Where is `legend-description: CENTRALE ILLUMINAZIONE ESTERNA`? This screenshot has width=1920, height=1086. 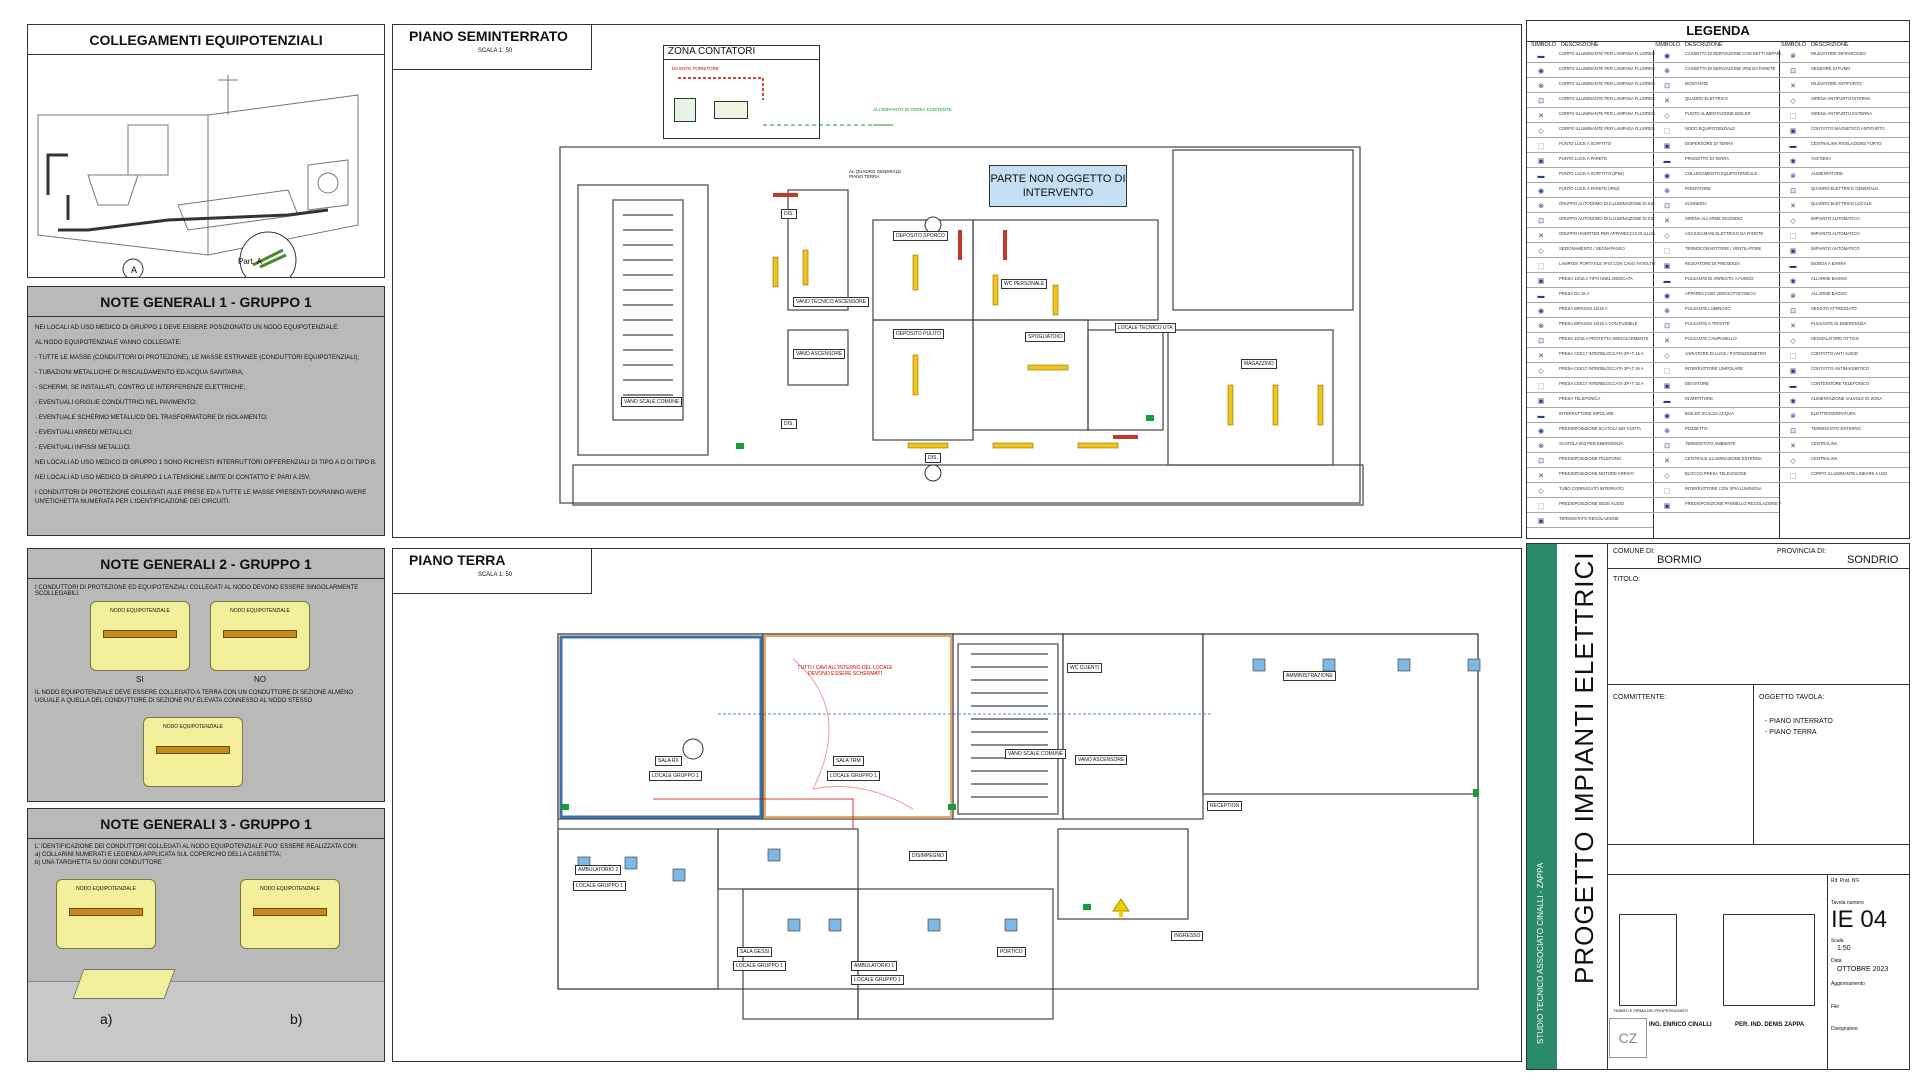 legend-description: CENTRALE ILLUMINAZIONE ESTERNA is located at coordinates (1723, 458).